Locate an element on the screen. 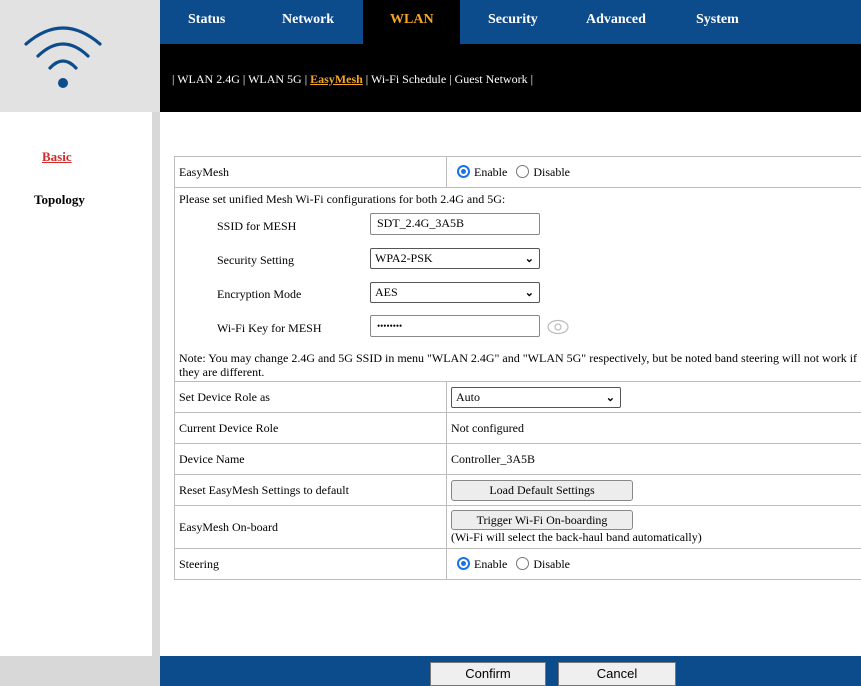  encryption-row: Encryption Mode AES ⌄ is located at coordinates (518, 294).